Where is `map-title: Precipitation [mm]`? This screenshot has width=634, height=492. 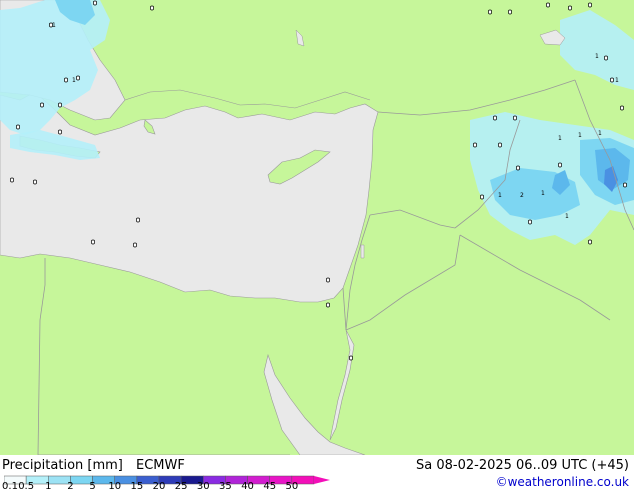
map-title: Precipitation [mm] is located at coordinates (62, 465).